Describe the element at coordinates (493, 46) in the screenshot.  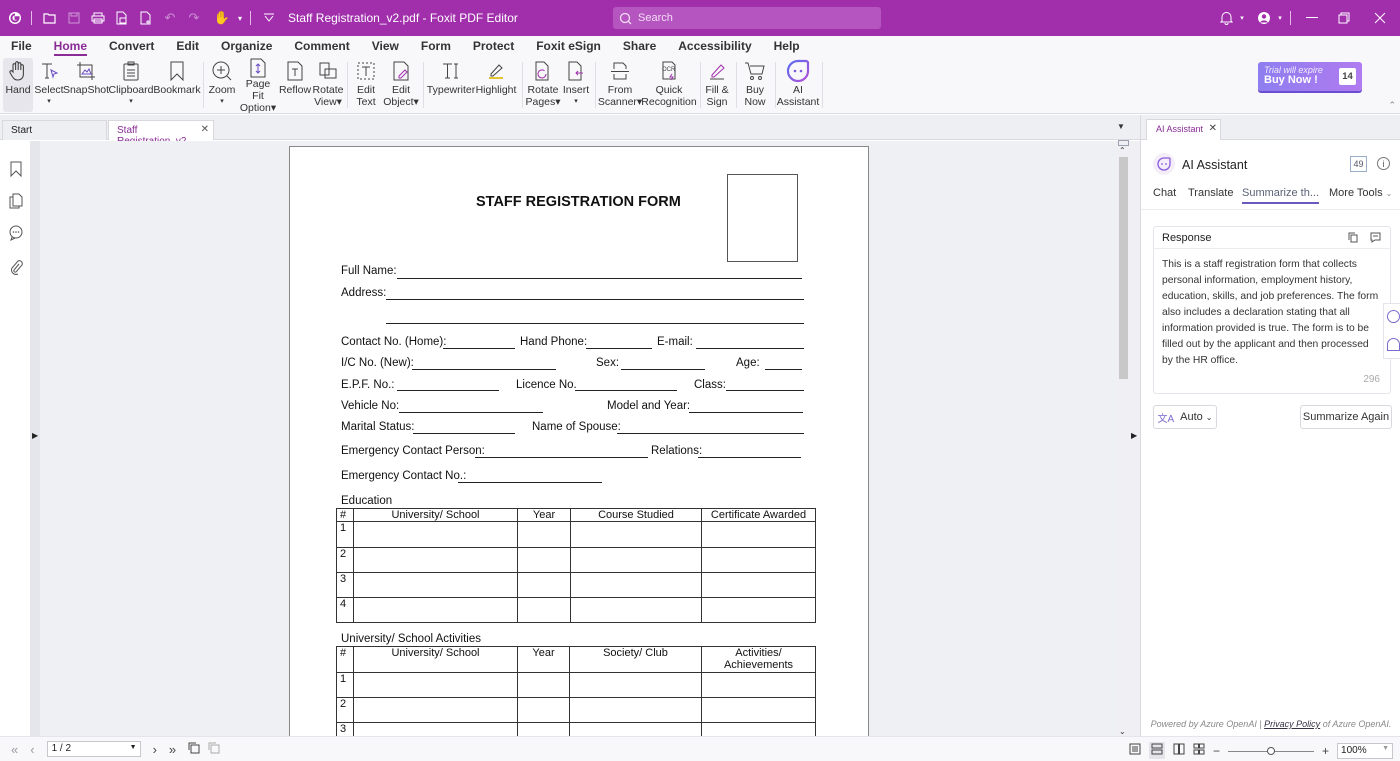
I see `menu-protect: Protect` at that location.